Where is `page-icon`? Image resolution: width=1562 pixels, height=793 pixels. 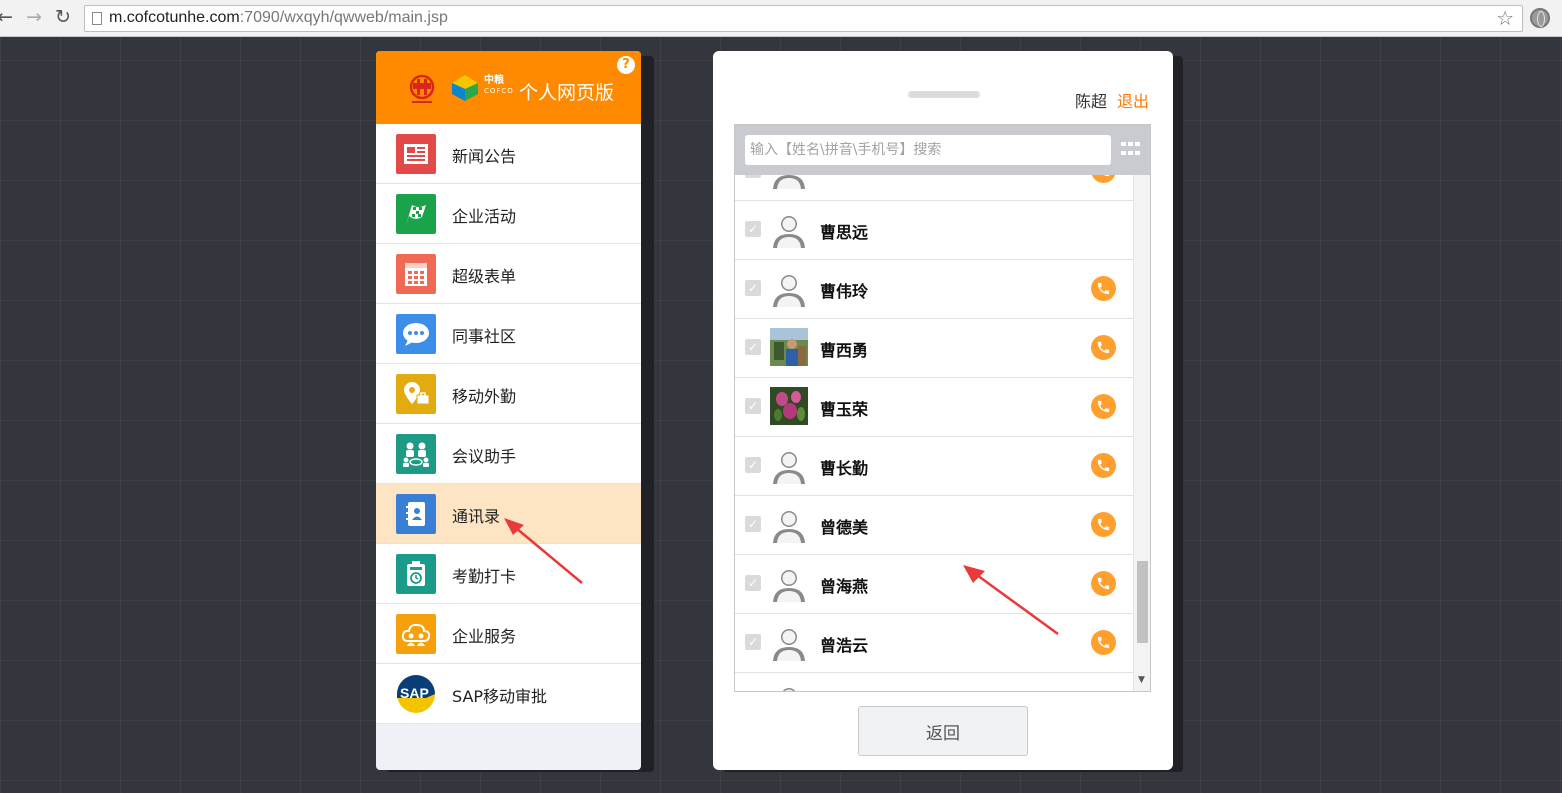
page-icon is located at coordinates (97, 18).